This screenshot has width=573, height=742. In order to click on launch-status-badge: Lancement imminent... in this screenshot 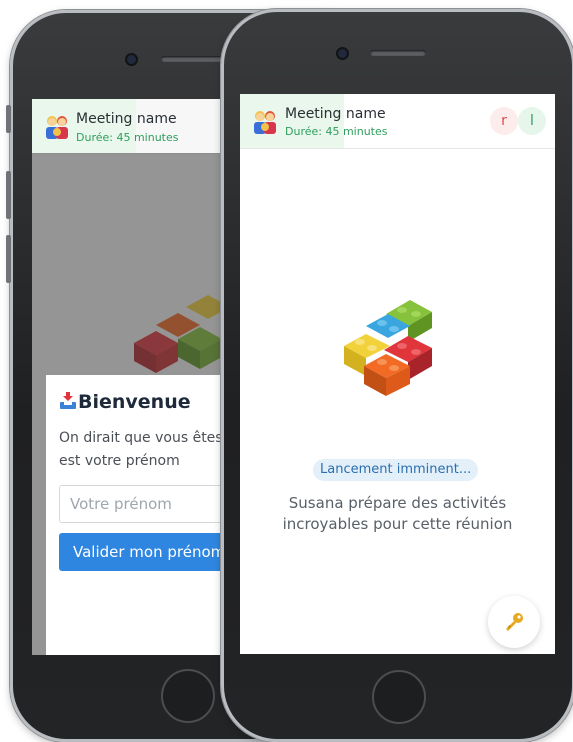, I will do `click(396, 470)`.